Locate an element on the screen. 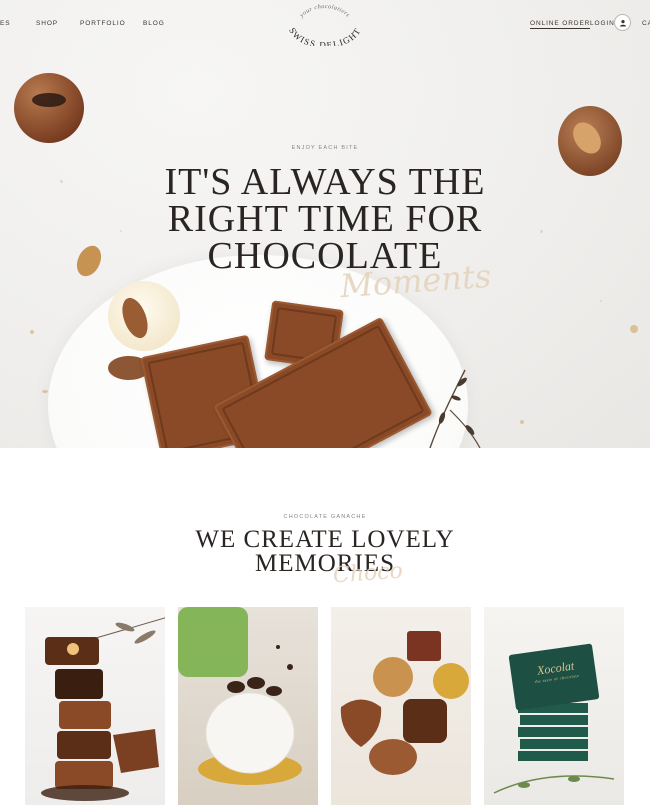 The image size is (650, 805). hero-title: IT'S ALWAYS THE RIGHT TIME FOR CHOCOLATE is located at coordinates (325, 219).